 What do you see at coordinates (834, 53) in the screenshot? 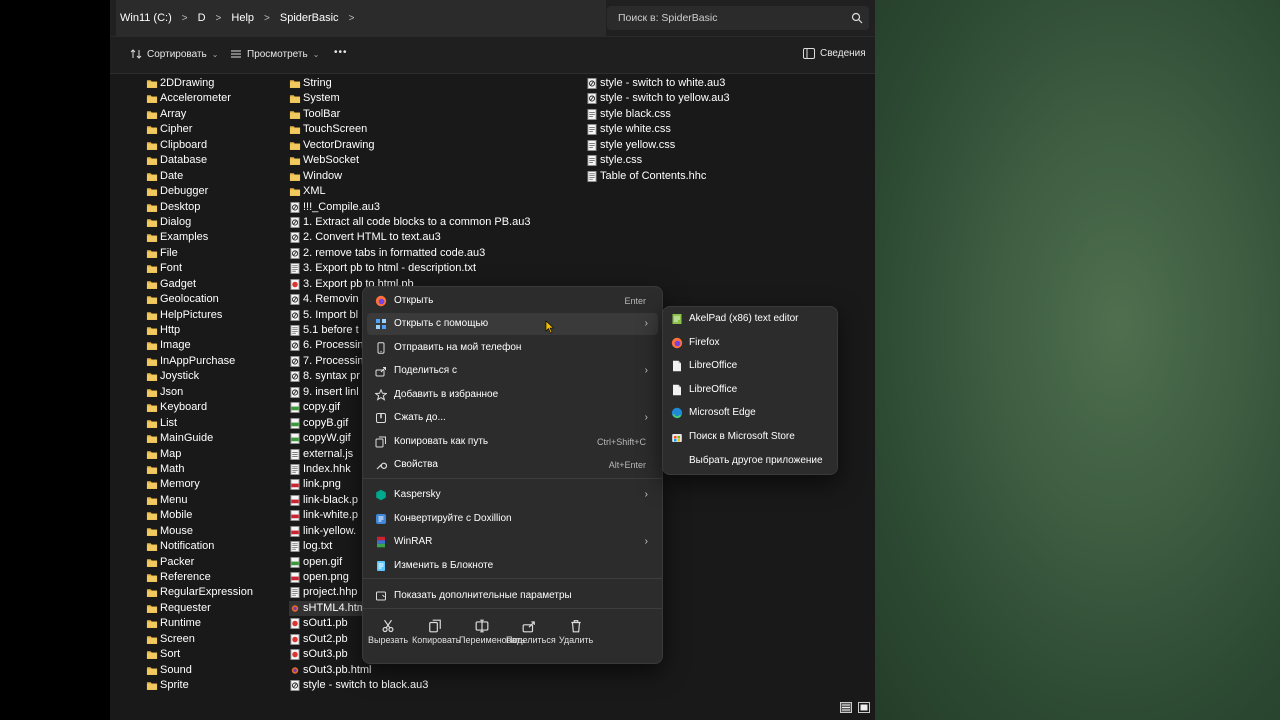
I see `details-button: Сведения` at bounding box center [834, 53].